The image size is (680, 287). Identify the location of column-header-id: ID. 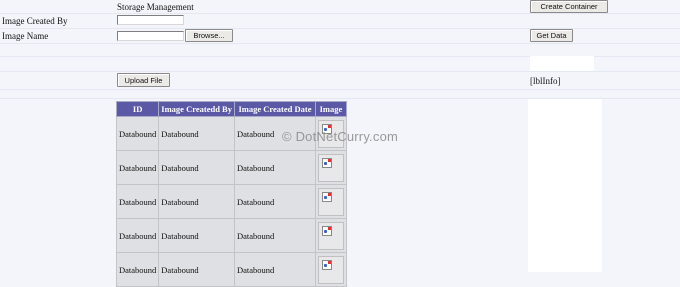
(137, 109).